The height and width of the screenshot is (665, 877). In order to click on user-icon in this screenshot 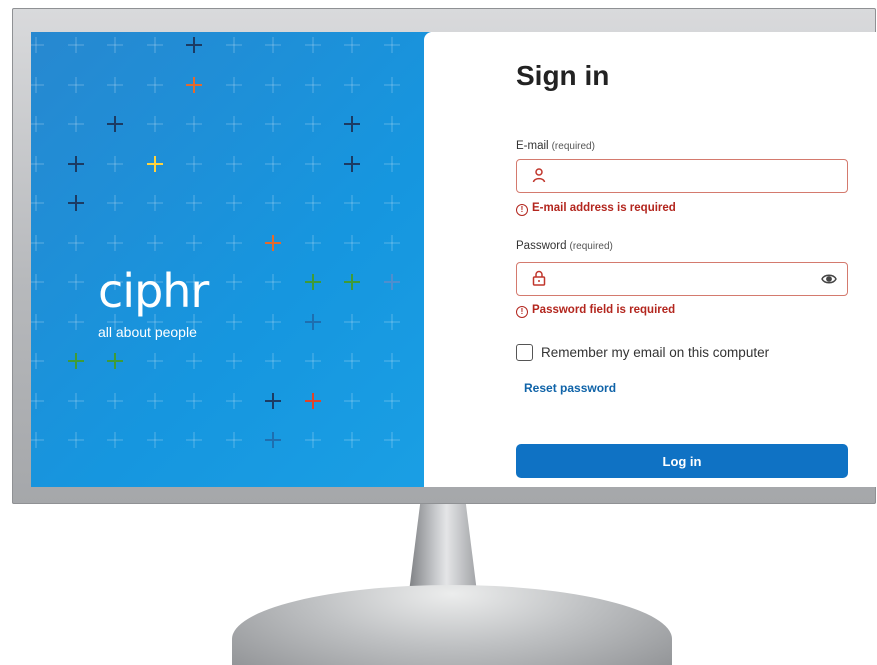, I will do `click(539, 175)`.